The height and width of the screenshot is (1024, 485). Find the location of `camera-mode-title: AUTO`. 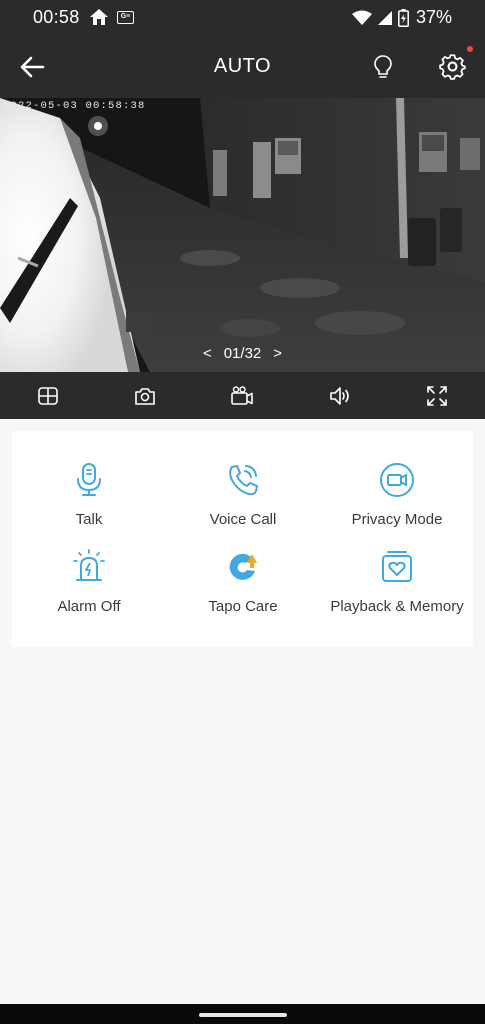

camera-mode-title: AUTO is located at coordinates (242, 66).